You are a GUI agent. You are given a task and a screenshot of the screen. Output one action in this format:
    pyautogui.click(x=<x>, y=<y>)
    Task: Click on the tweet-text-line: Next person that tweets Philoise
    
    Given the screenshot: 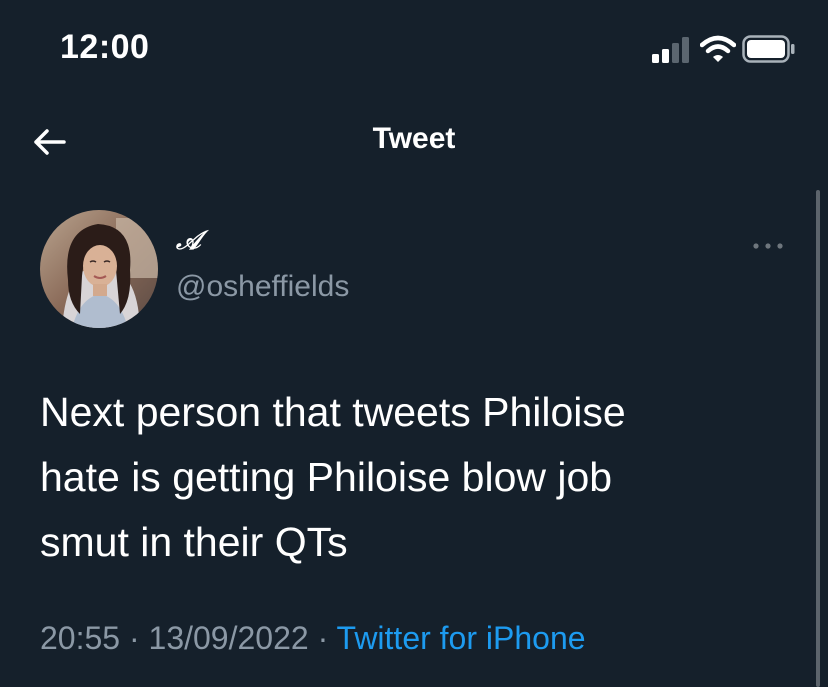 What is the action you would take?
    pyautogui.click(x=333, y=412)
    